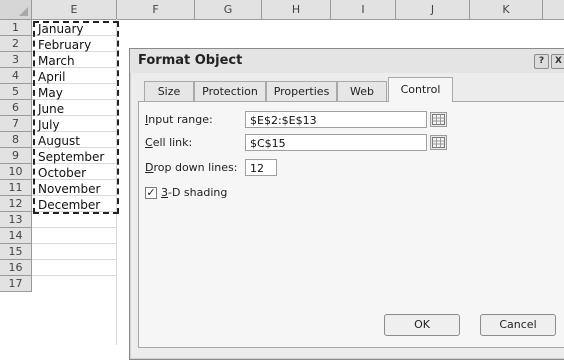 Image resolution: width=564 pixels, height=360 pixels. What do you see at coordinates (16, 28) in the screenshot?
I see `row-header: 1` at bounding box center [16, 28].